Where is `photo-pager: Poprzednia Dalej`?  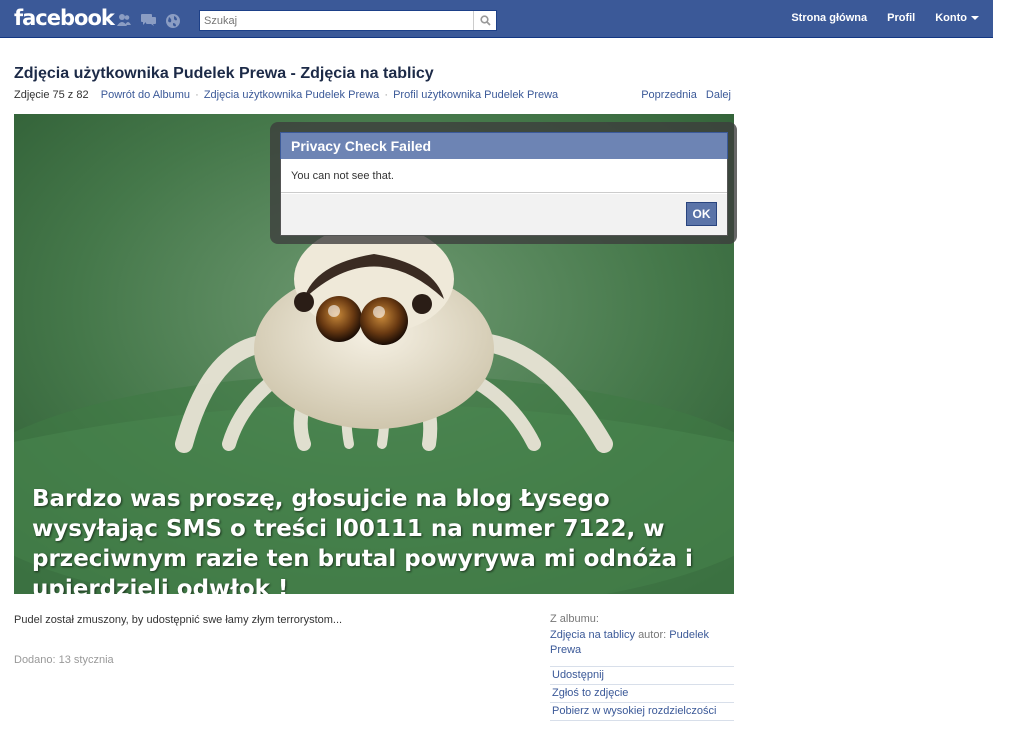 photo-pager: Poprzednia Dalej is located at coordinates (683, 95).